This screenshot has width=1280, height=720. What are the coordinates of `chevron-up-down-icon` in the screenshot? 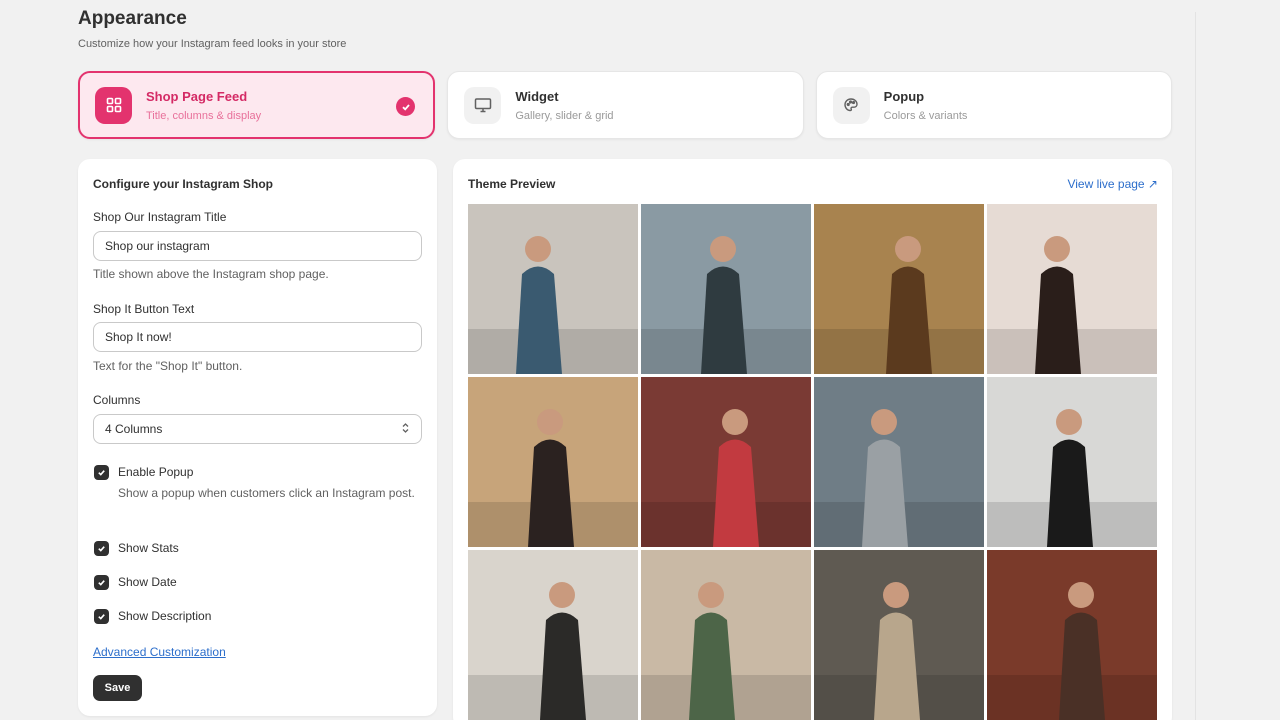 It's located at (405, 429).